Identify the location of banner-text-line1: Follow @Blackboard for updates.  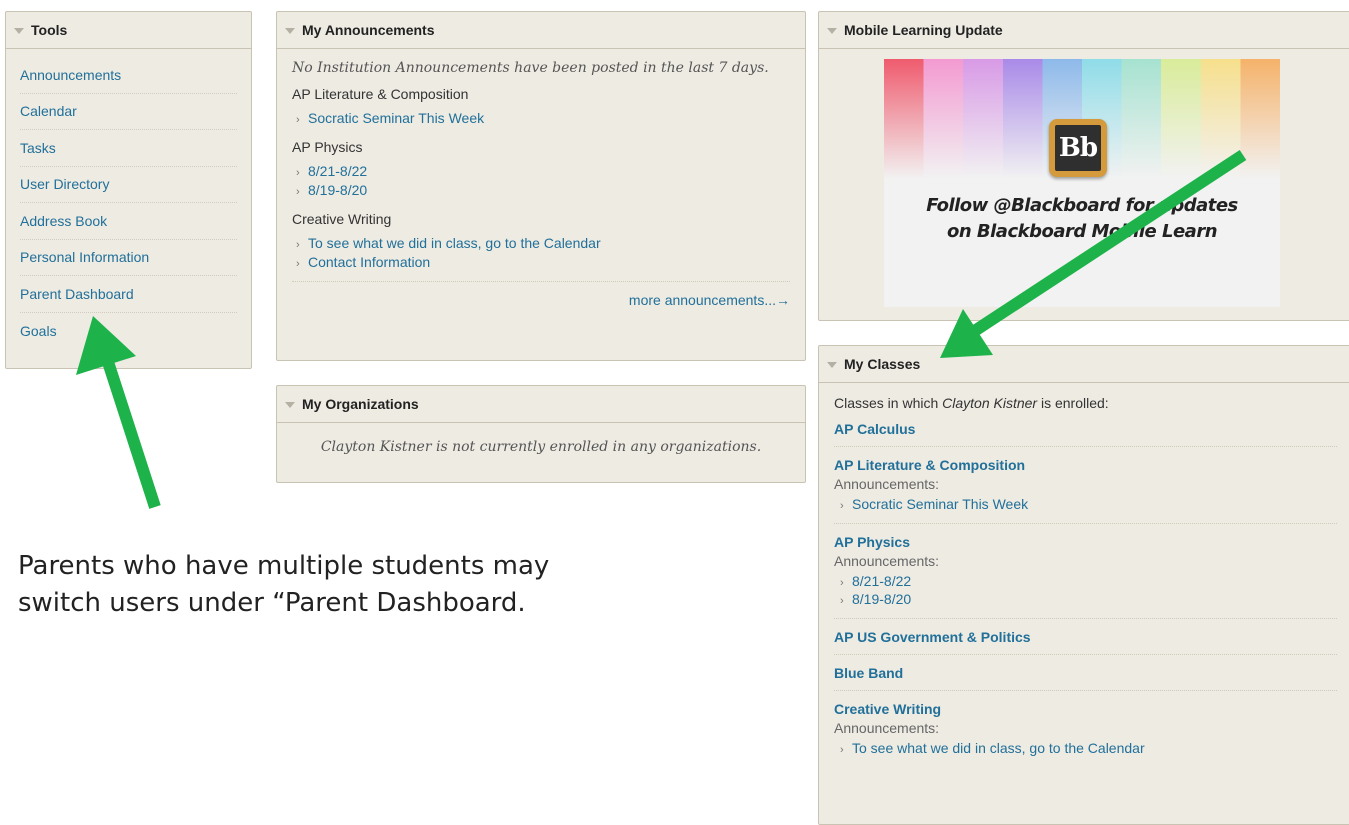
(1082, 205).